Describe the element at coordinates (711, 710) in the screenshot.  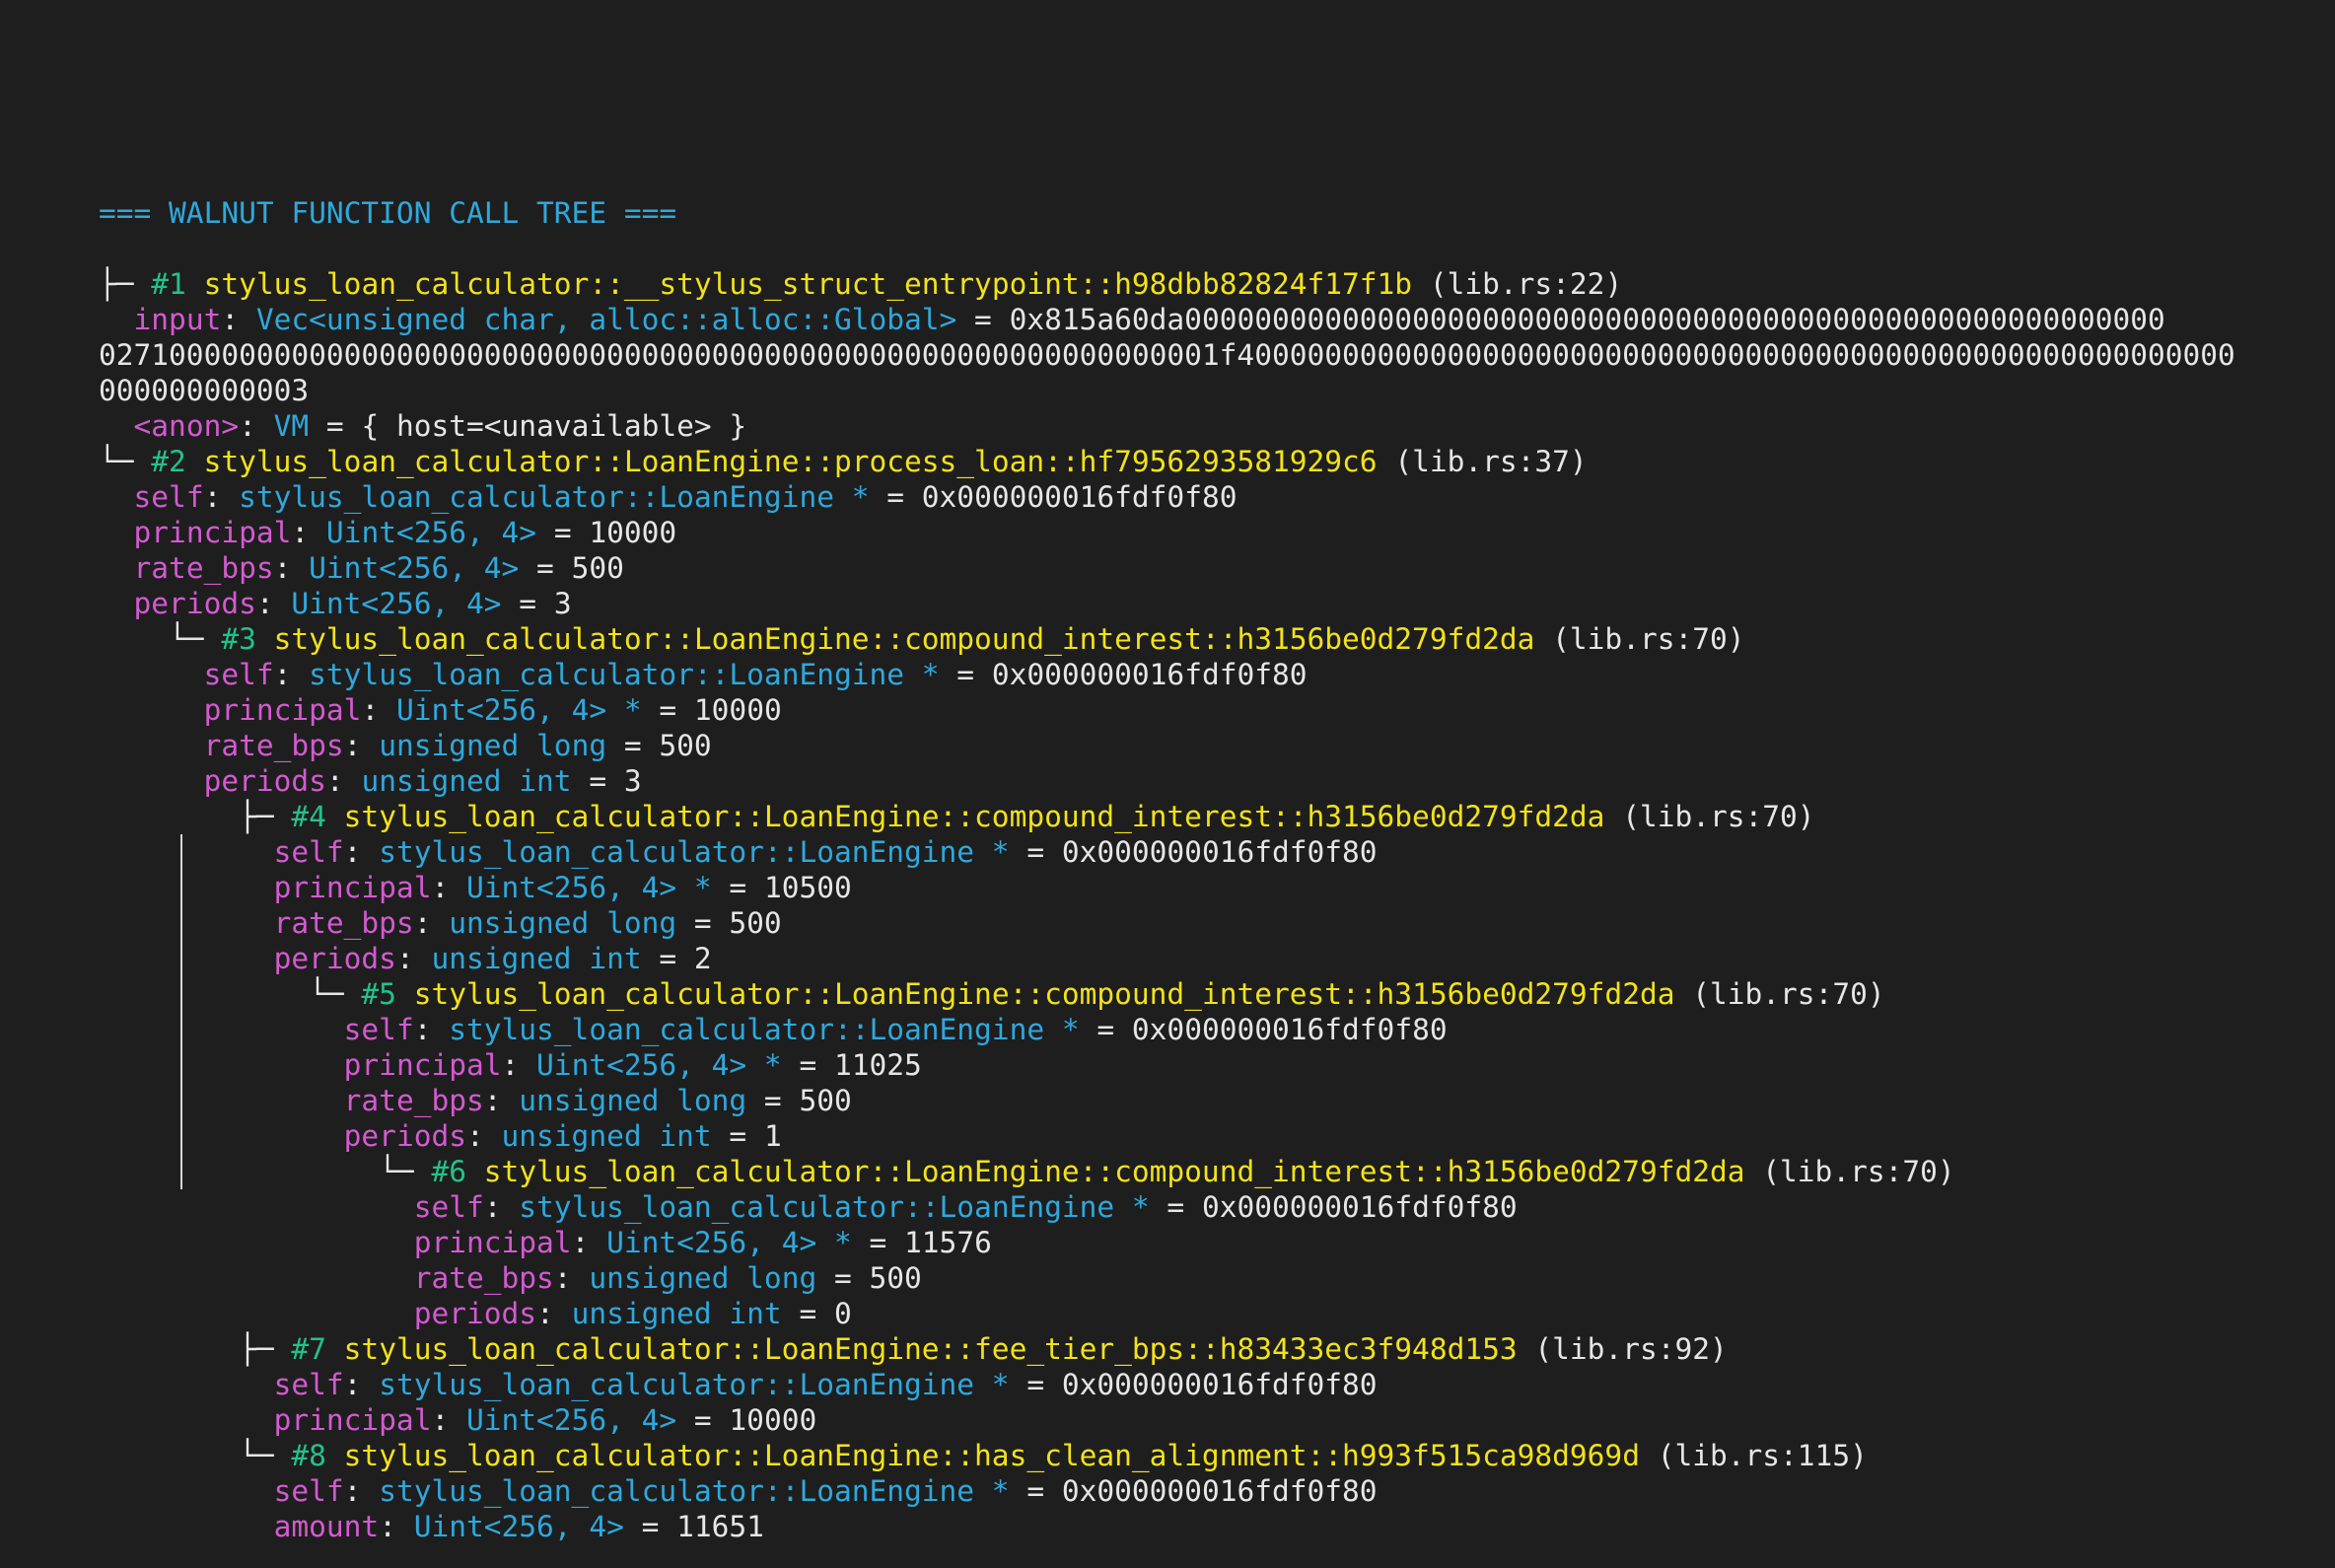
I see `arg-value: = 10000` at that location.